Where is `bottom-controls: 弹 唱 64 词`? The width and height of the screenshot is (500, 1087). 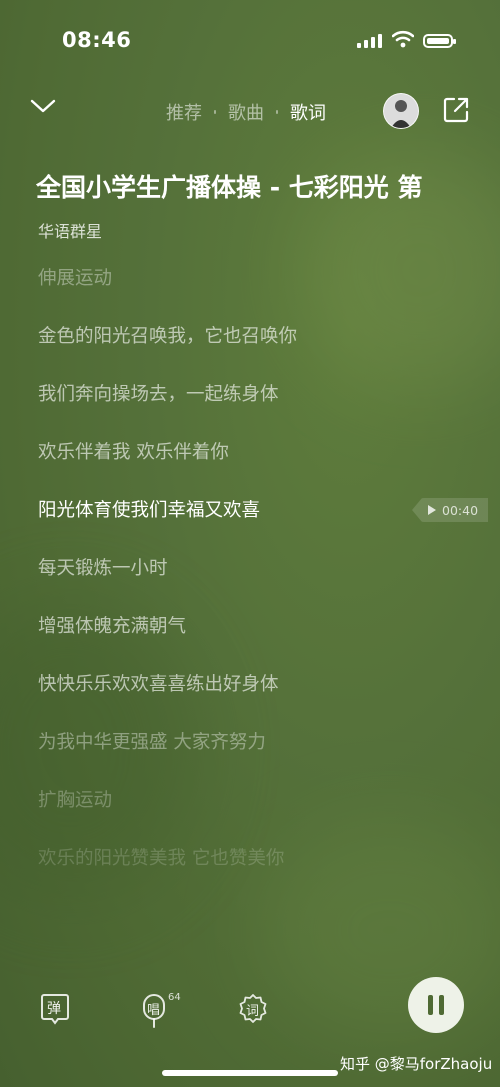
bottom-controls: 弹 唱 64 词 is located at coordinates (250, 1010).